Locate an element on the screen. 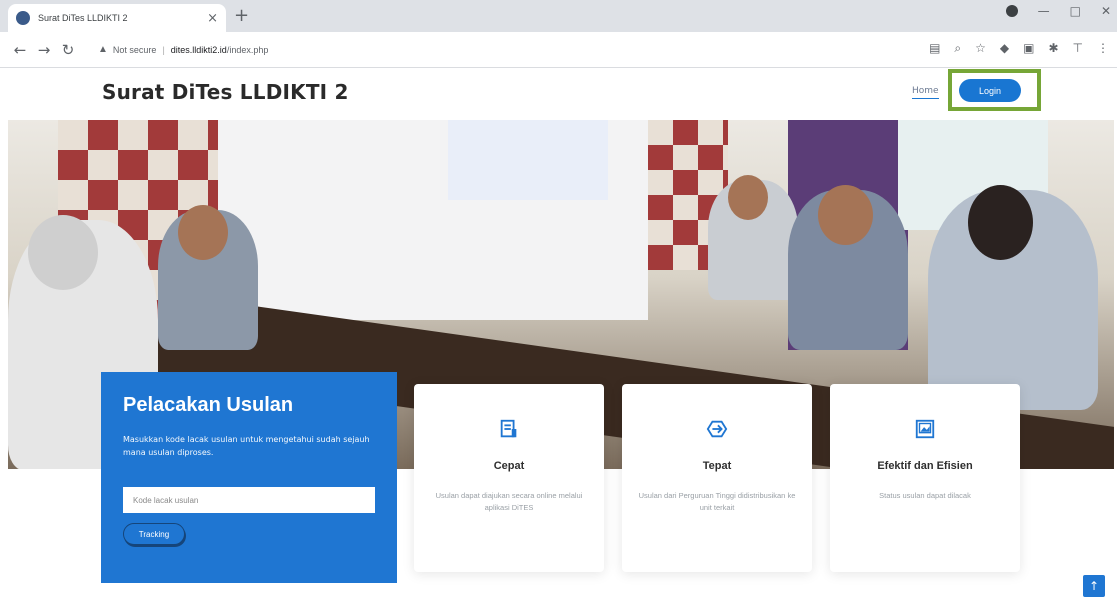  site-favicon-icon is located at coordinates (23, 18).